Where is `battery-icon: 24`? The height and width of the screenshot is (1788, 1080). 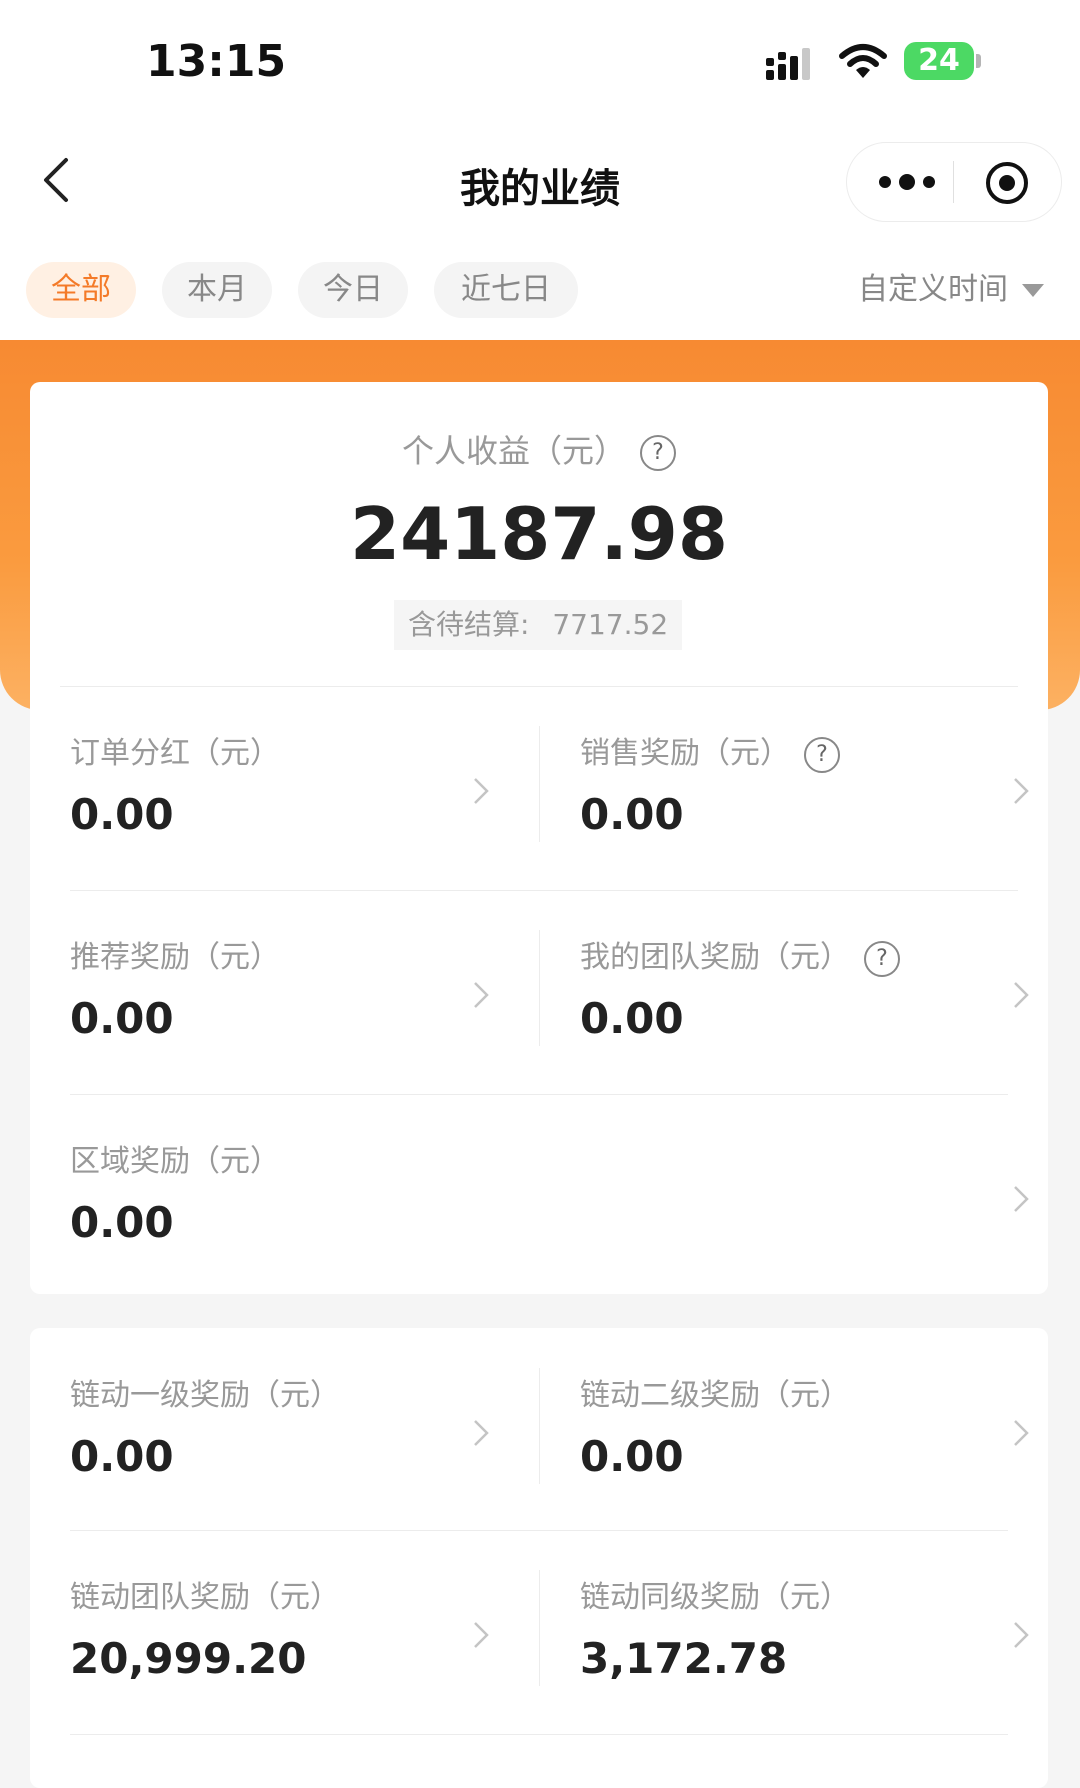 battery-icon: 24 is located at coordinates (942, 61).